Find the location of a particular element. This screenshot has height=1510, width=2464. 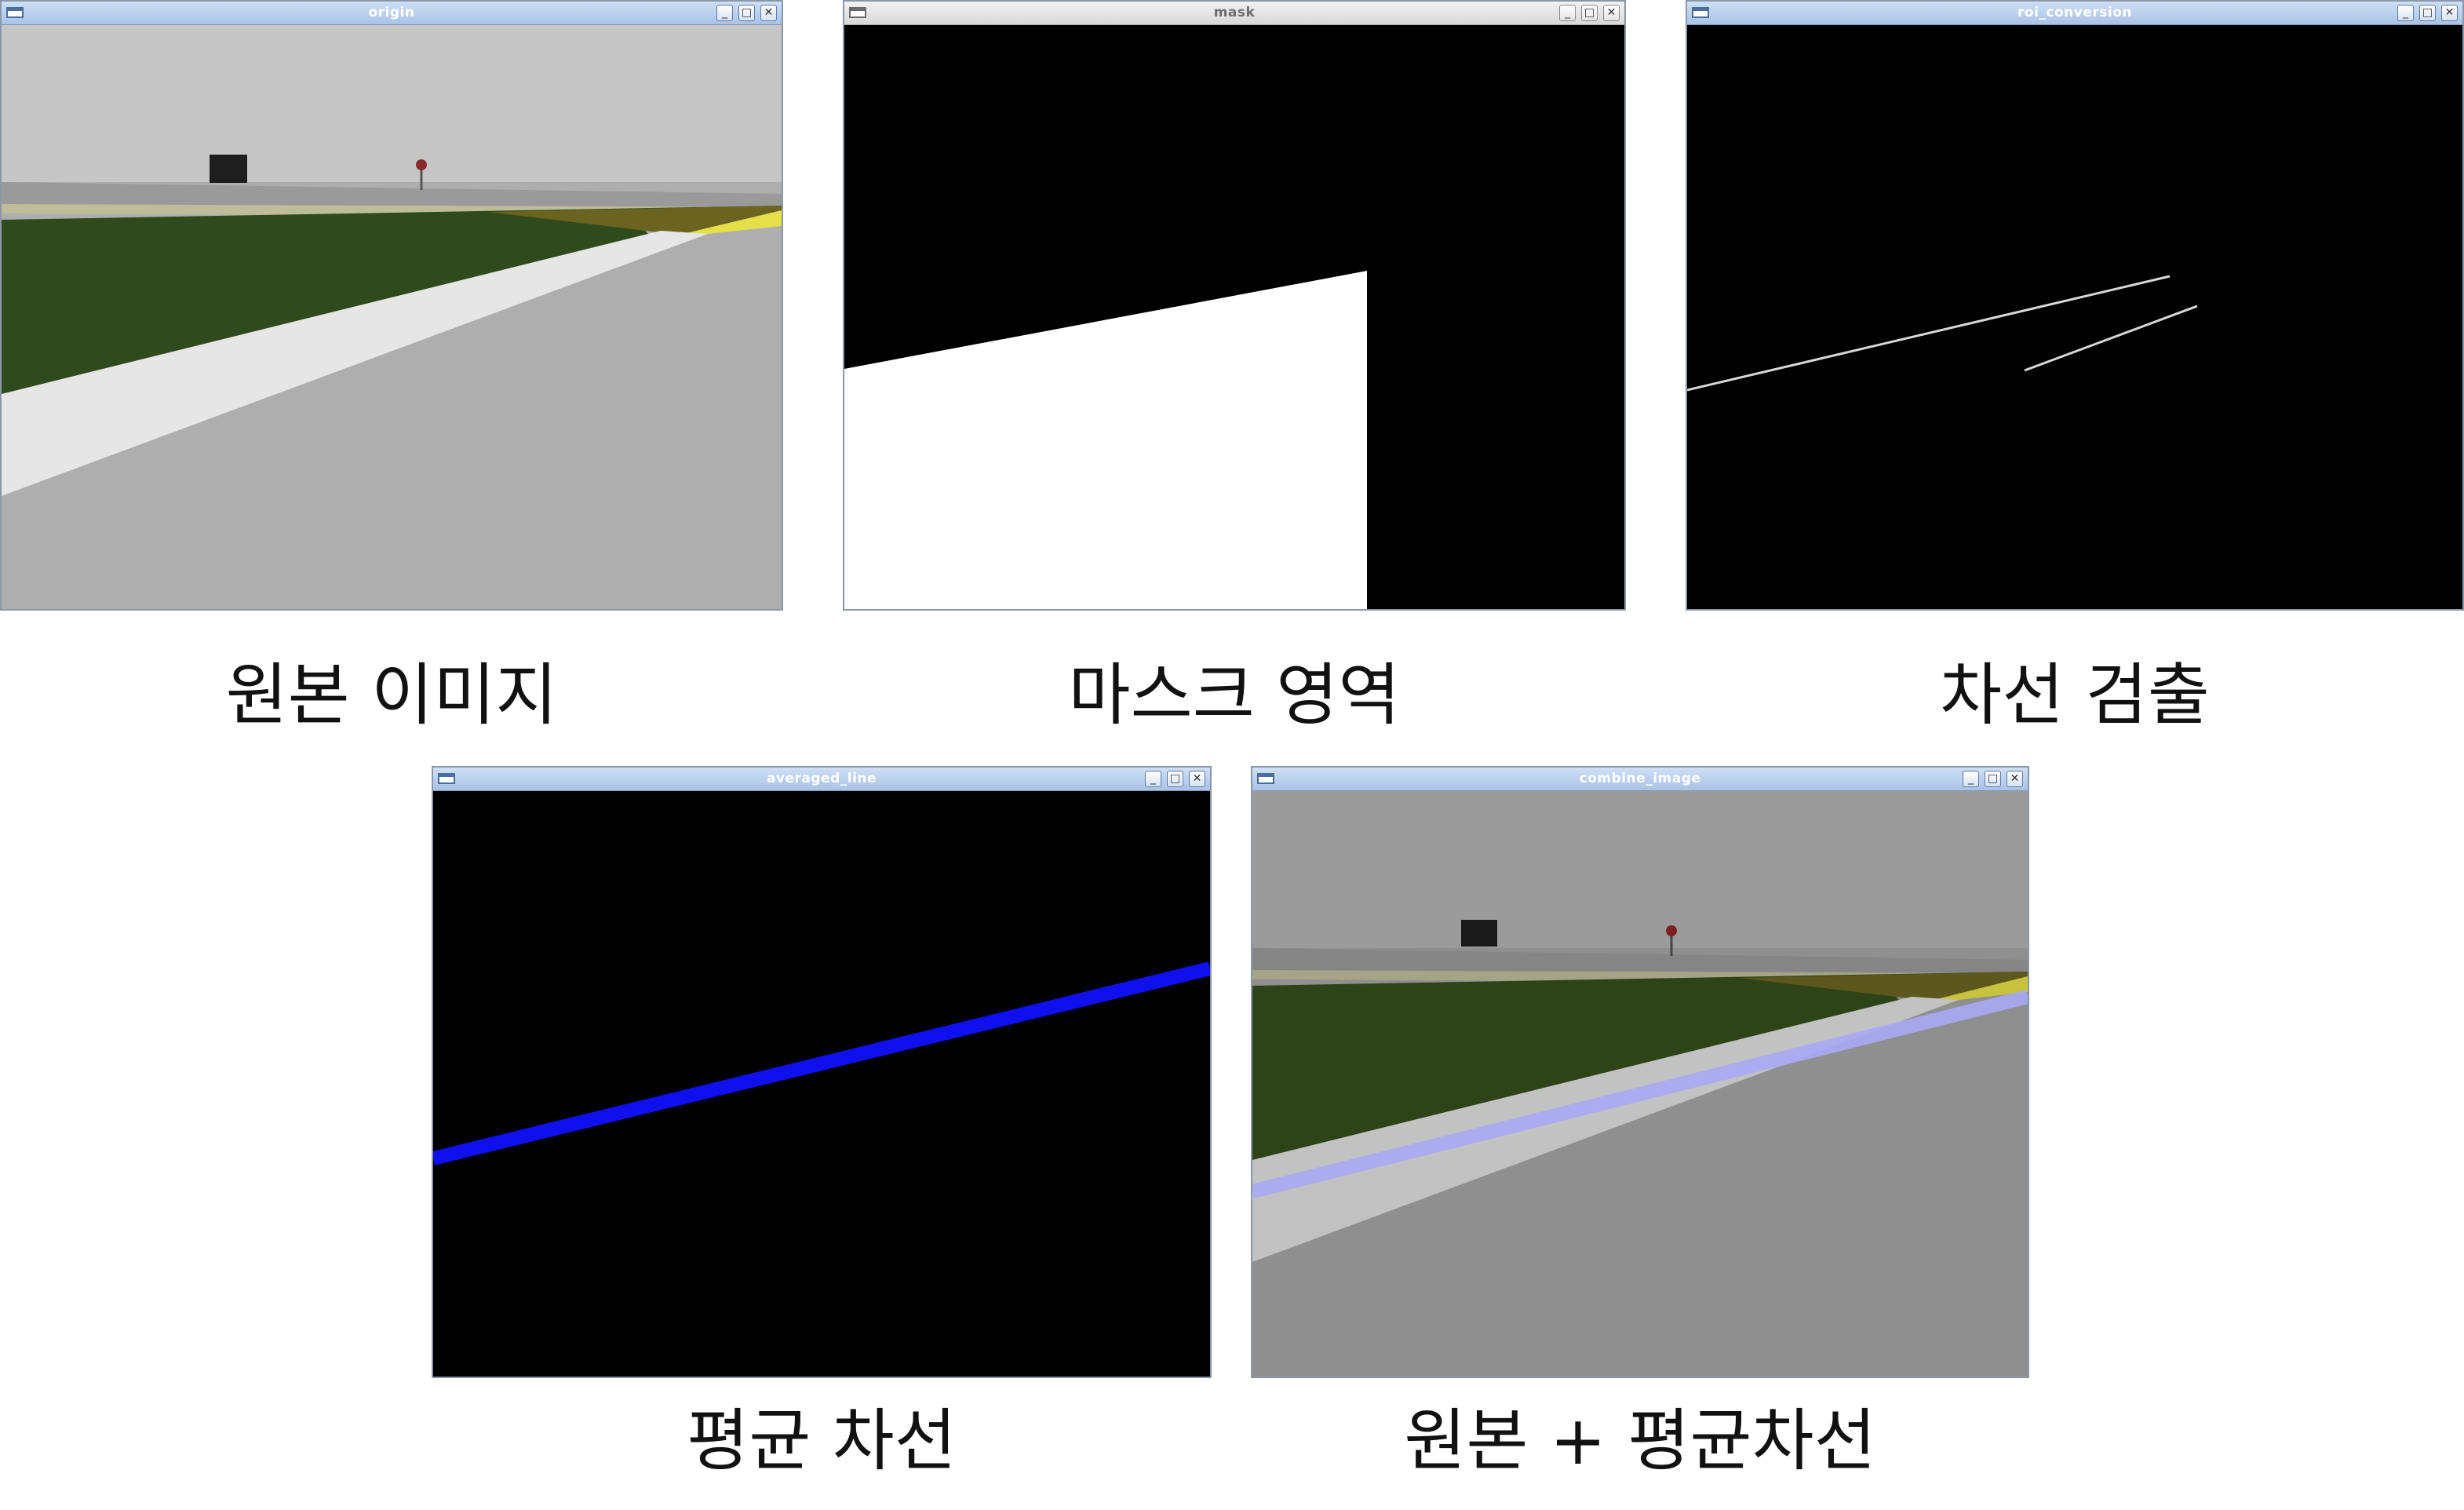

window-title: combine_image is located at coordinates (1640, 778).